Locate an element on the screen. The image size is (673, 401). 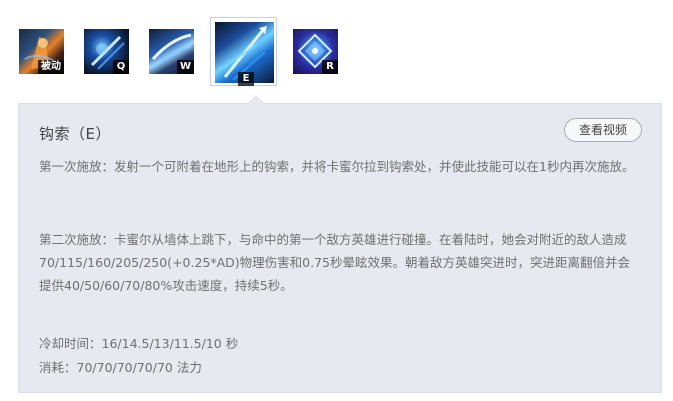
panel-pointer is located at coordinates (256, 99).